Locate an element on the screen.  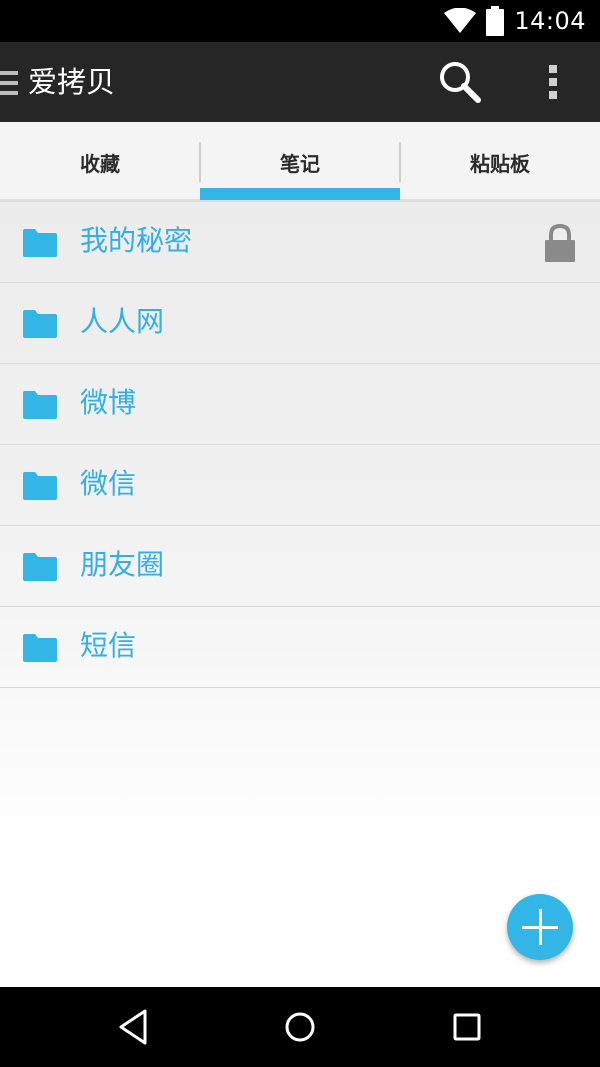
system-nav-bar is located at coordinates (300, 1027).